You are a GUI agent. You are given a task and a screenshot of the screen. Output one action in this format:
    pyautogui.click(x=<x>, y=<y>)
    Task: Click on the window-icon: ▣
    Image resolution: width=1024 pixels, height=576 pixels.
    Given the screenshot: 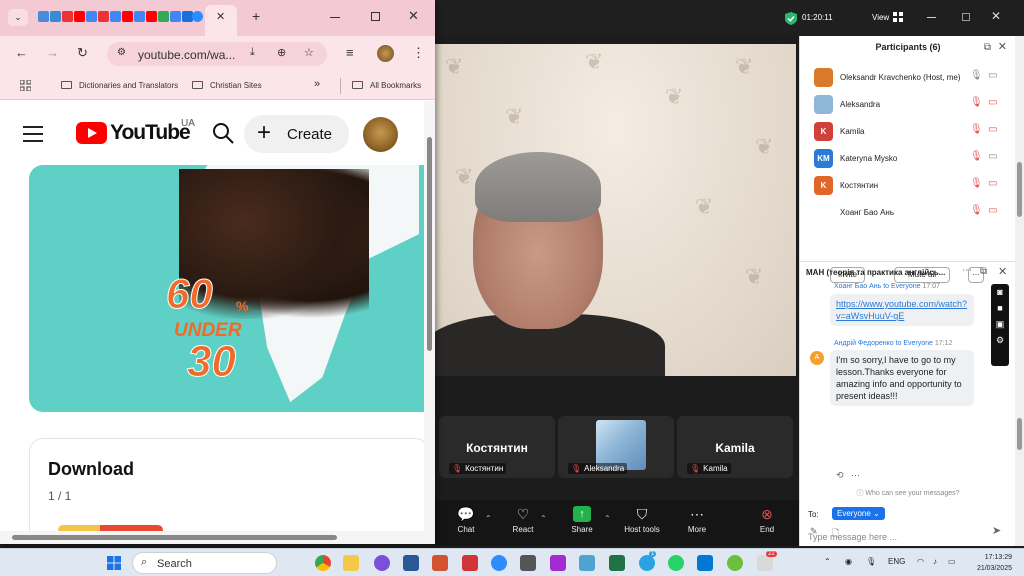 What is the action you would take?
    pyautogui.click(x=1000, y=324)
    